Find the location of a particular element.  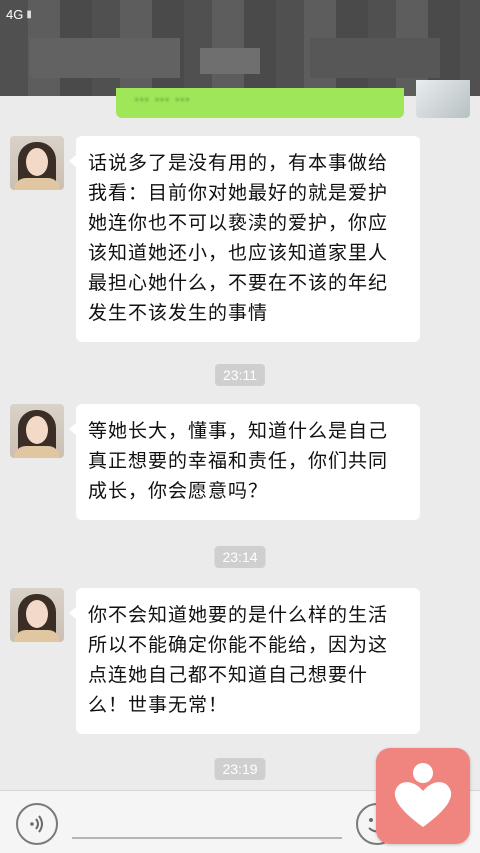

timestamp: 23:14 is located at coordinates (240, 557).